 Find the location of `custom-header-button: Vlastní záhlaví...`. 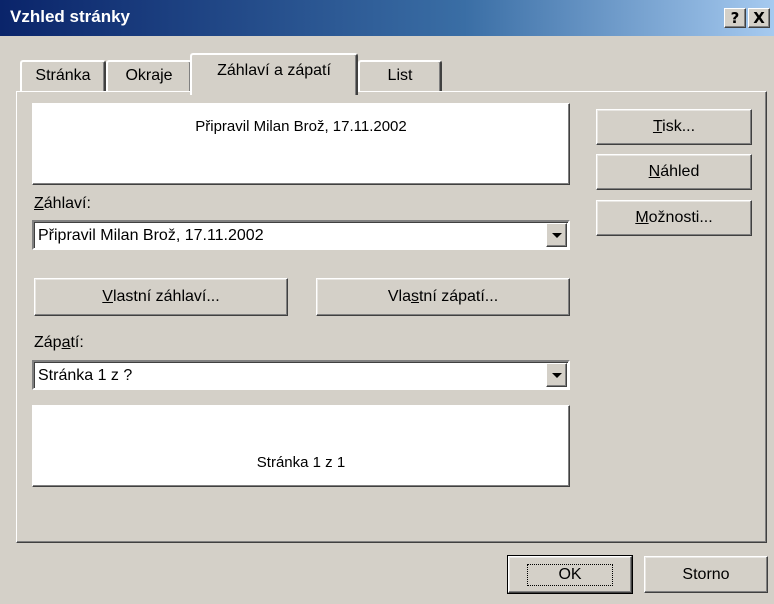

custom-header-button: Vlastní záhlaví... is located at coordinates (161, 297).